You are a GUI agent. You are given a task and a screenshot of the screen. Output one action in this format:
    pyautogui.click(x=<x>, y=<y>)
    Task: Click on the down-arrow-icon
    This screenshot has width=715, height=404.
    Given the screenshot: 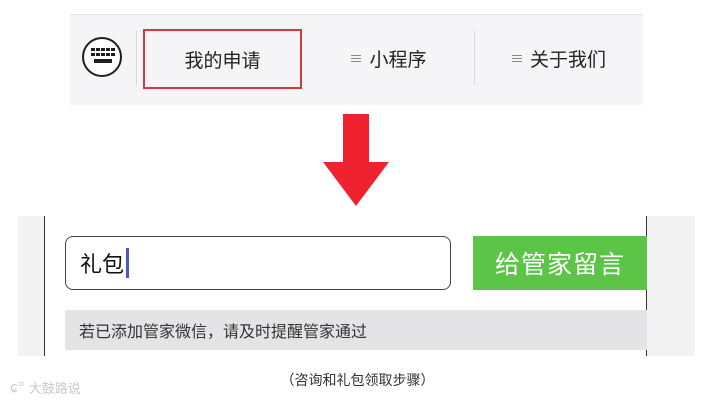 What is the action you would take?
    pyautogui.click(x=356, y=160)
    